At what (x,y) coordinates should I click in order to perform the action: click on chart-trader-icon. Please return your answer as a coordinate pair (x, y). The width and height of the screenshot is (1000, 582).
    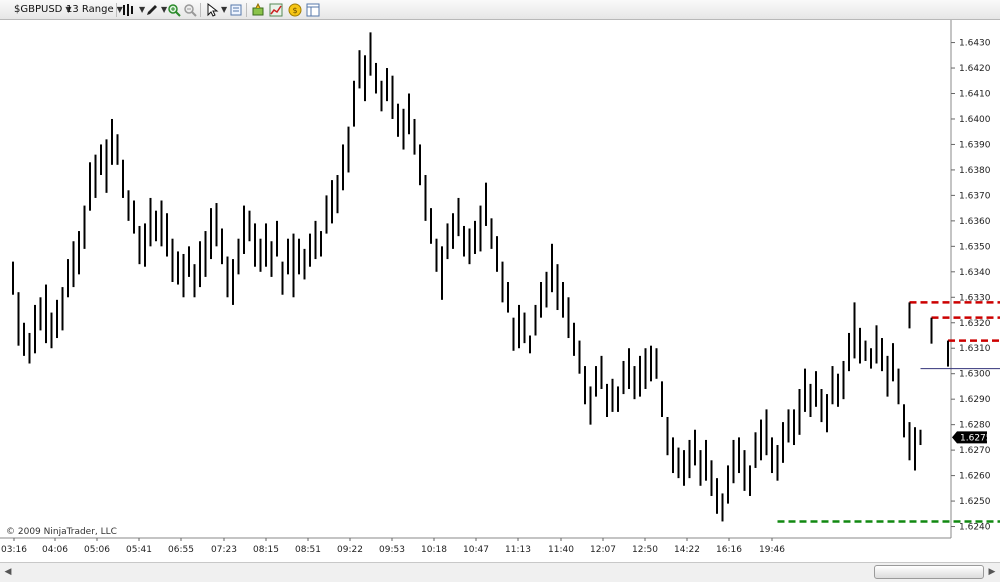
    Looking at the image, I should click on (276, 10).